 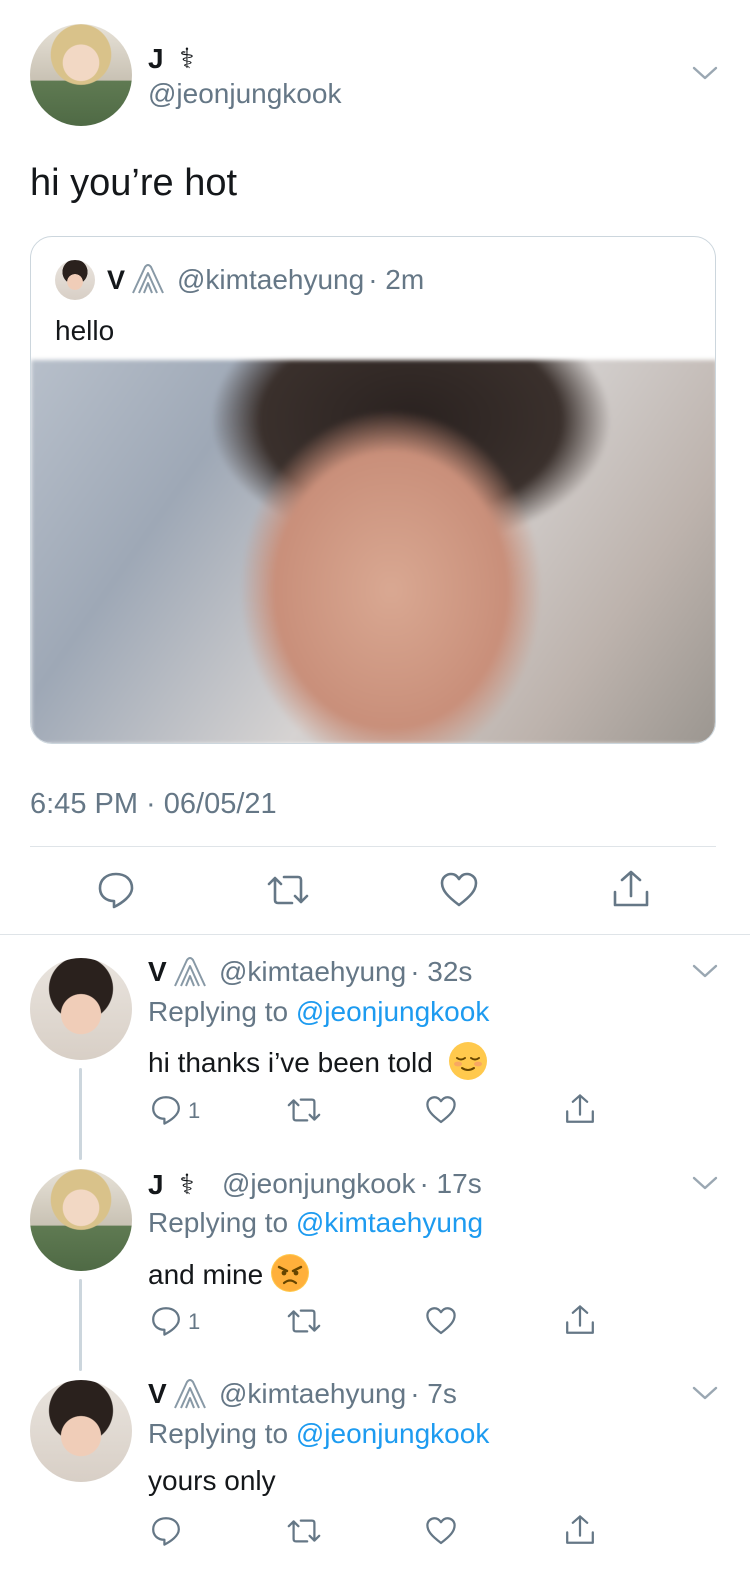 I want to click on quoted-tweet-avatar, so click(x=75, y=280).